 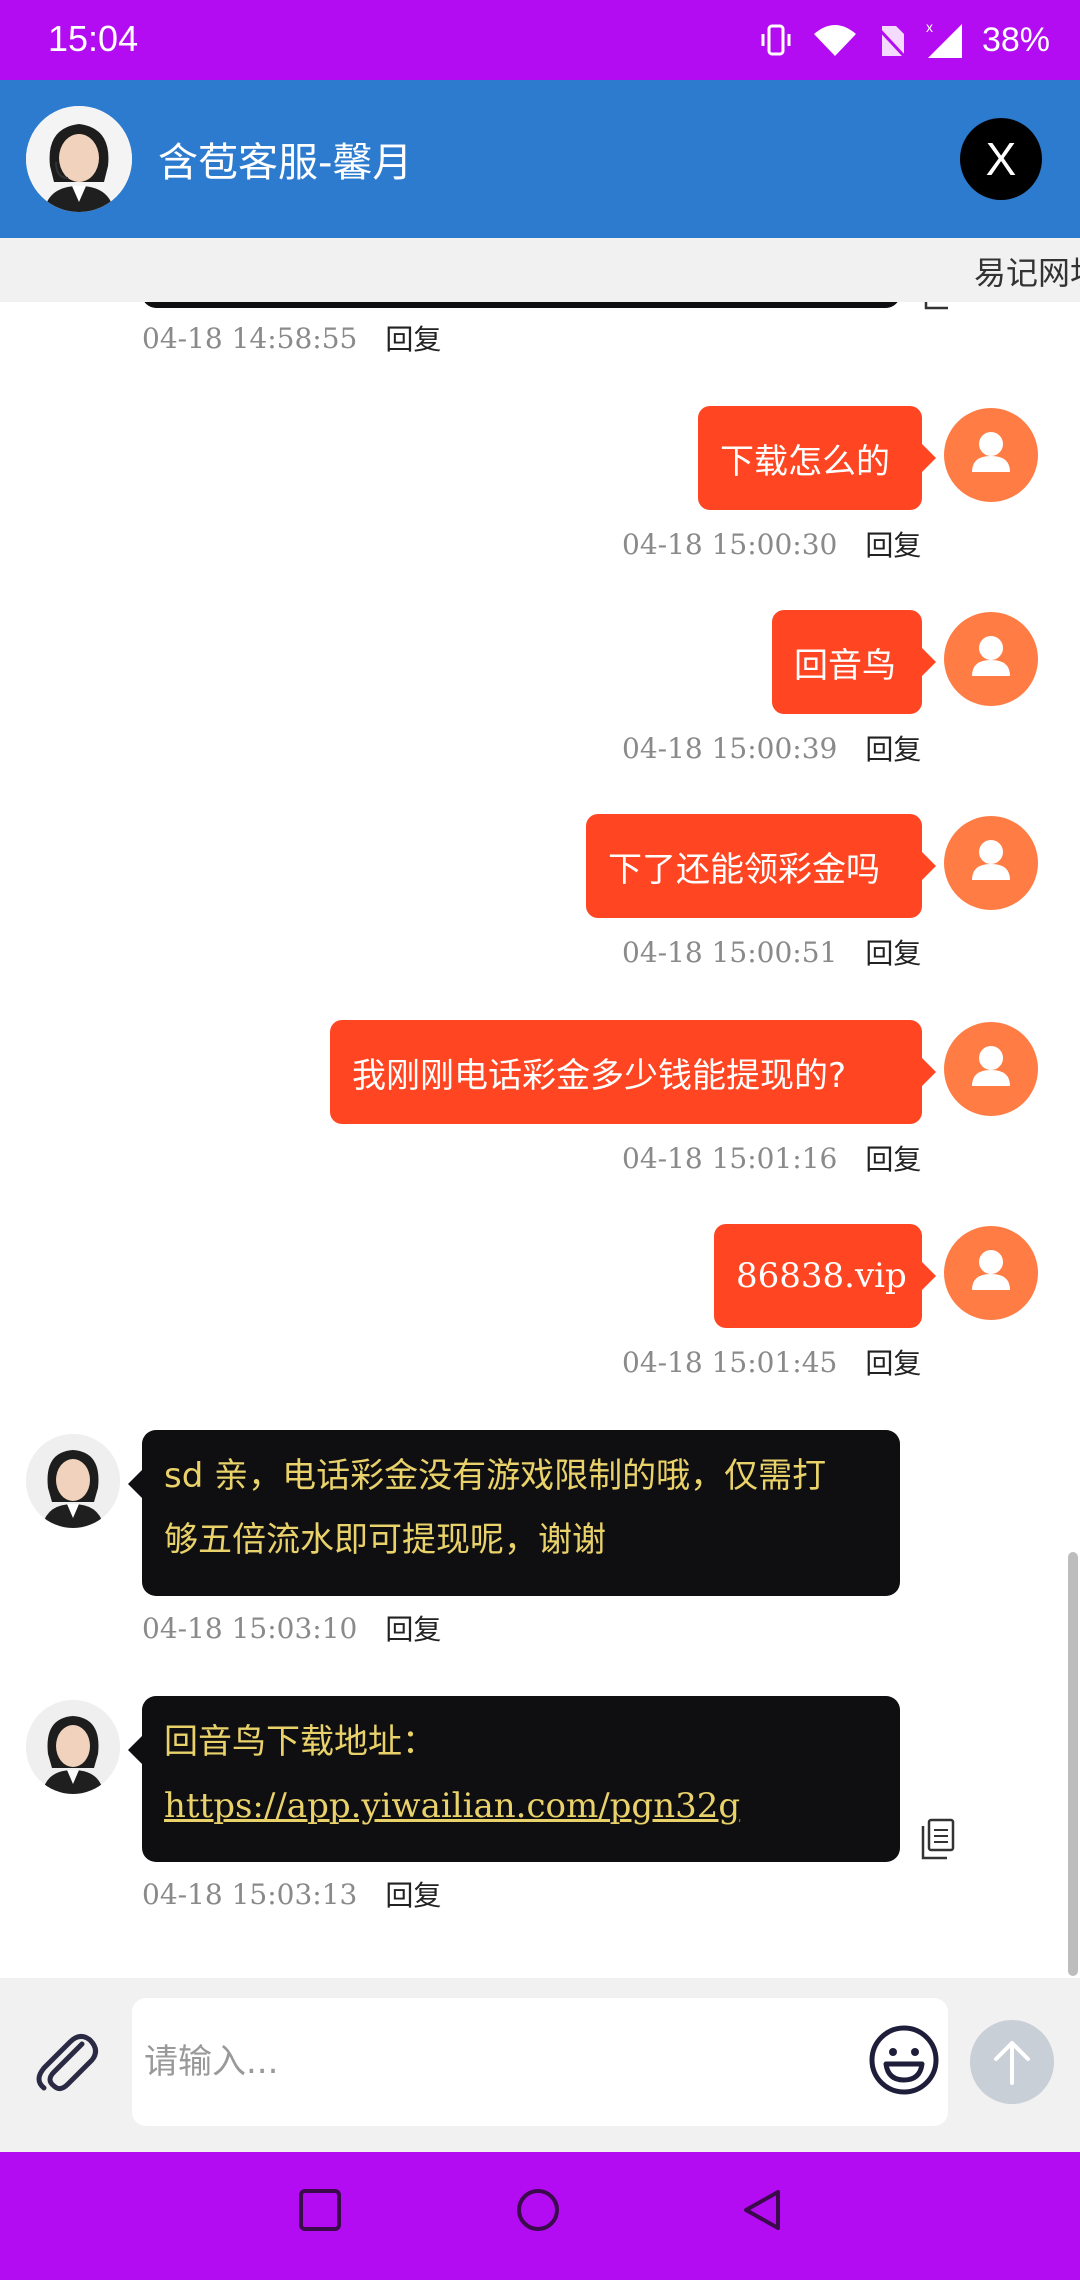 What do you see at coordinates (495, 1476) in the screenshot?
I see `message-text-line: sd 亲，电话彩金没有游戏限制的哦，仅需打` at bounding box center [495, 1476].